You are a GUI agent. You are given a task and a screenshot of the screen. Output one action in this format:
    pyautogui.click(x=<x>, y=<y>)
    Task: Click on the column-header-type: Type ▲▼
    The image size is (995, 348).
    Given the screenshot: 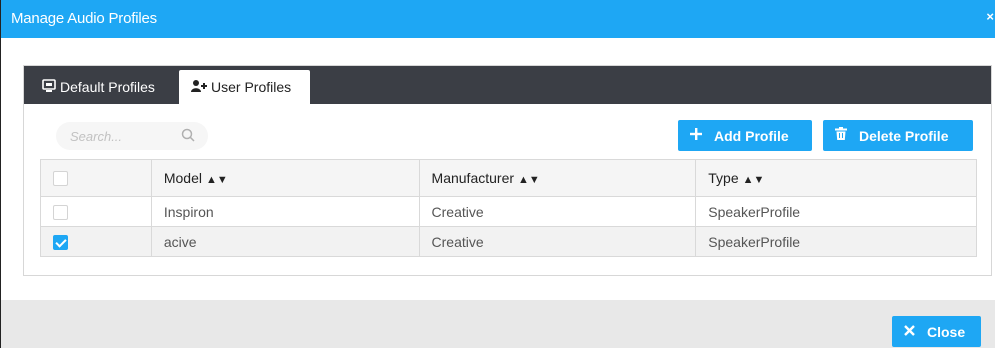 What is the action you would take?
    pyautogui.click(x=836, y=178)
    